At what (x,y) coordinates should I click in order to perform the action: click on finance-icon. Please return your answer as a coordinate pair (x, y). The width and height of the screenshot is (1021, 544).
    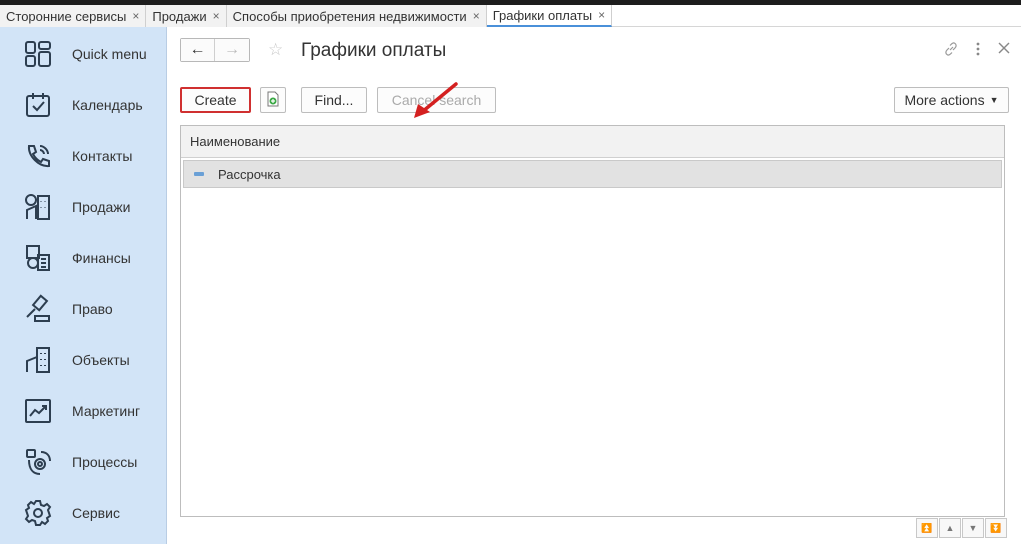
    Looking at the image, I should click on (38, 258).